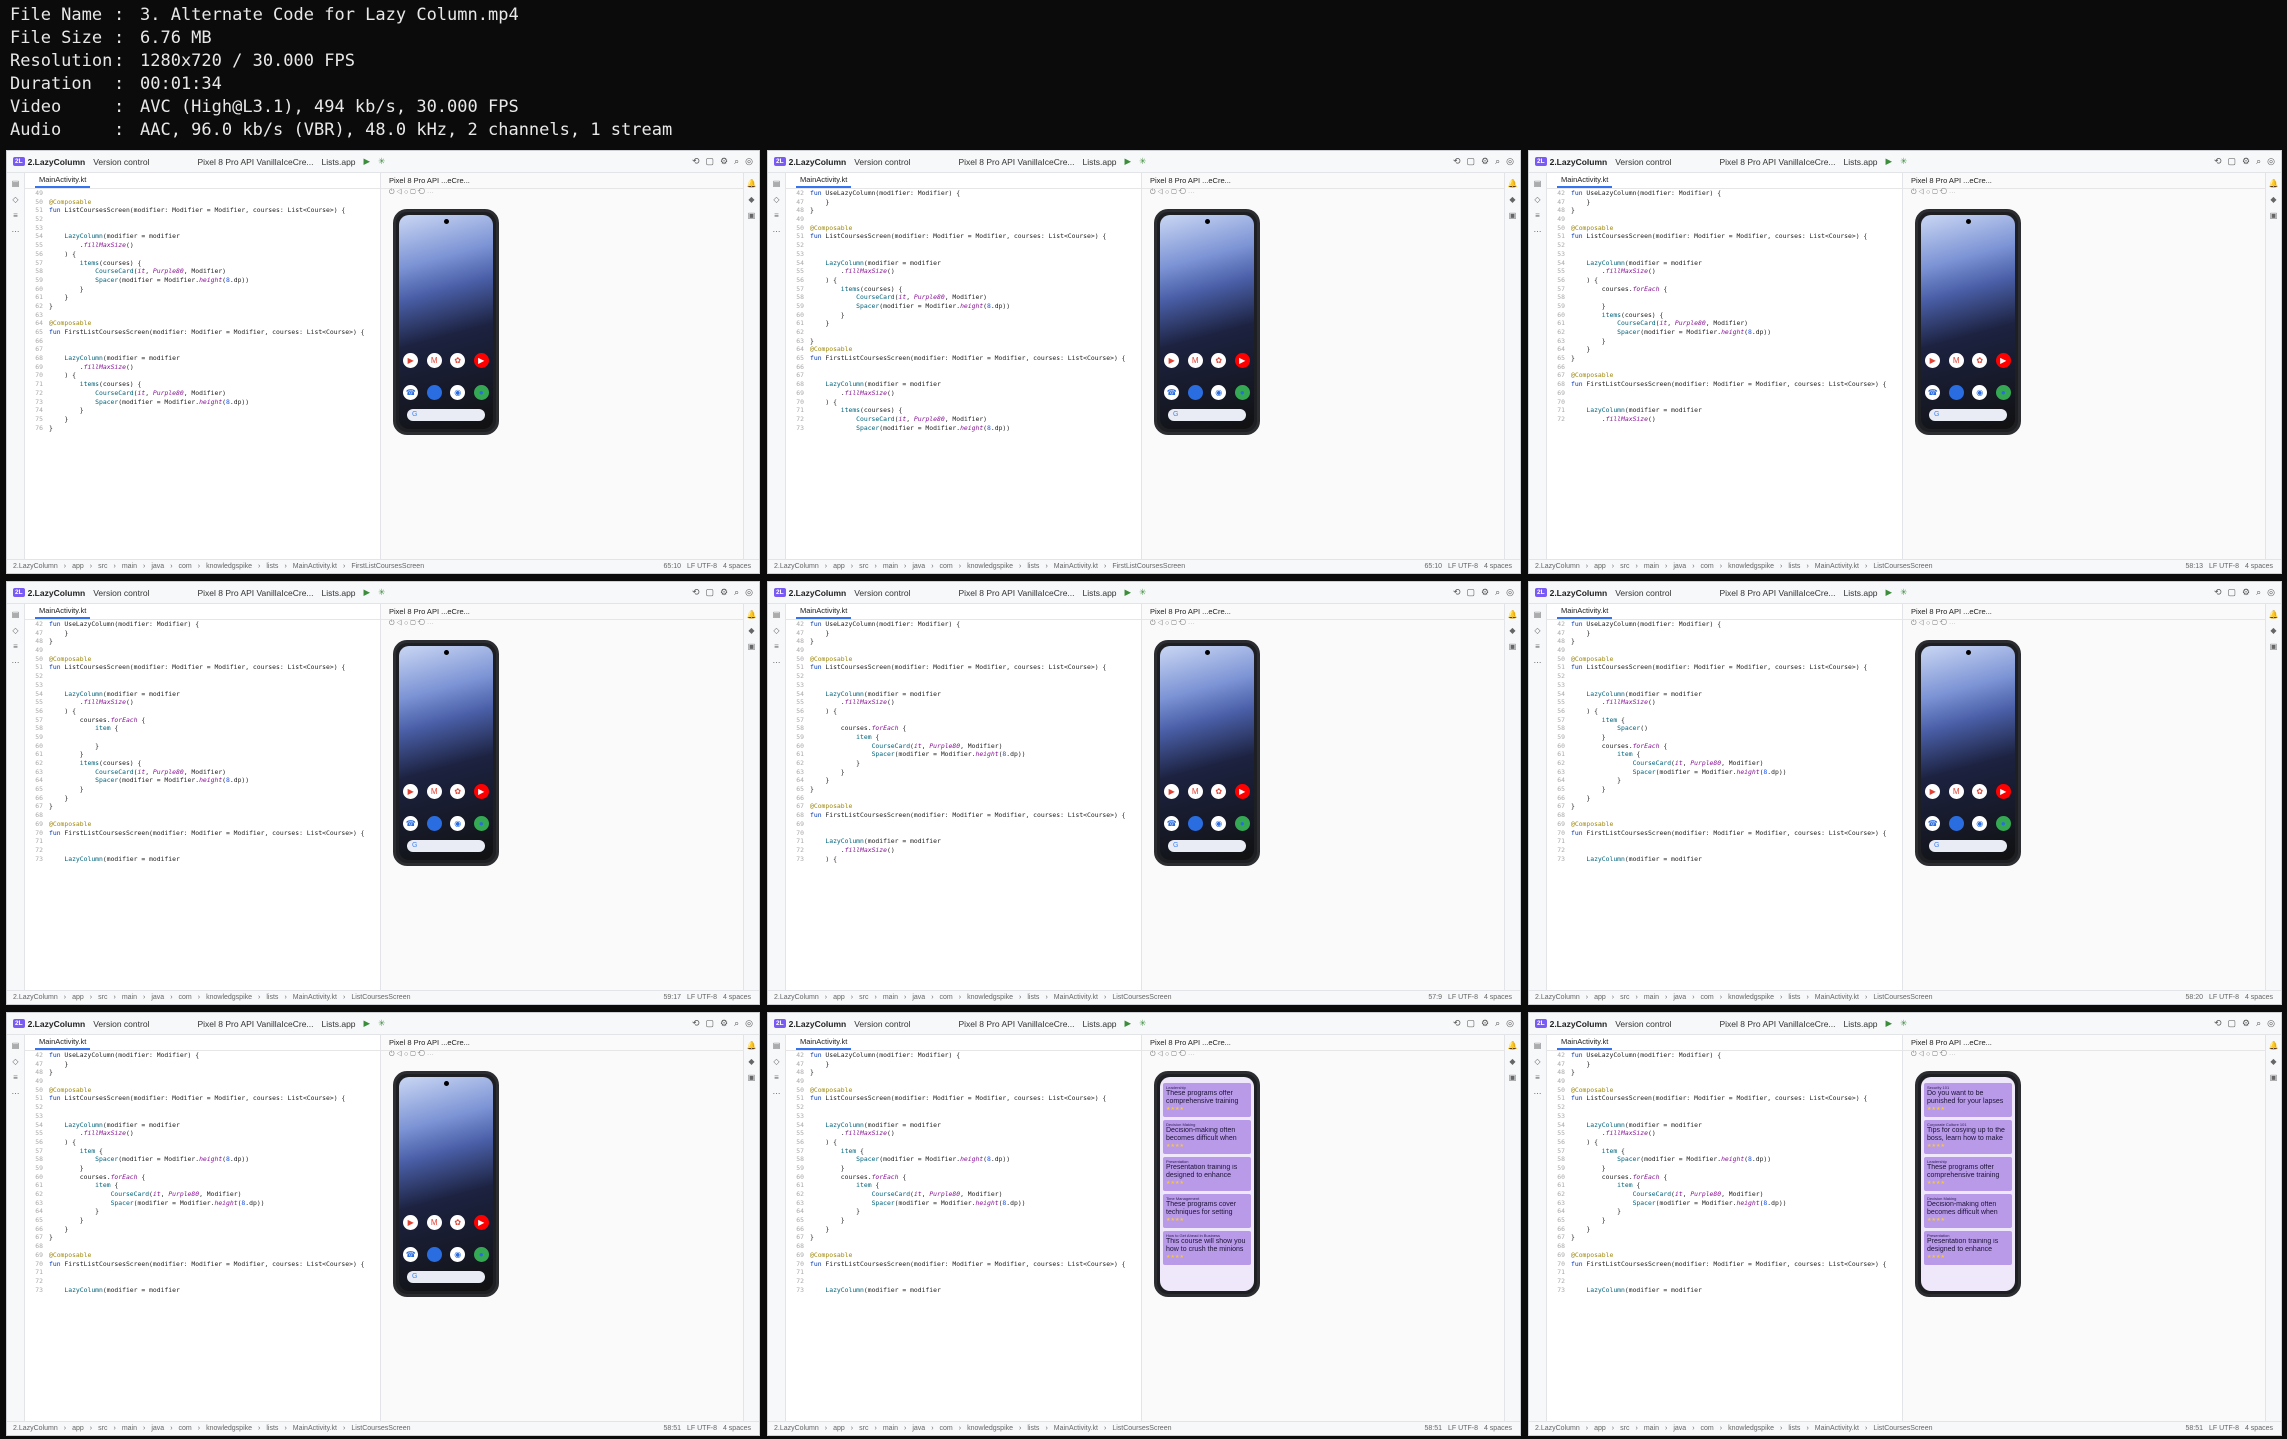 This screenshot has height=1439, width=2287. What do you see at coordinates (1537, 630) in the screenshot?
I see `commit-tool-icon: ◇` at bounding box center [1537, 630].